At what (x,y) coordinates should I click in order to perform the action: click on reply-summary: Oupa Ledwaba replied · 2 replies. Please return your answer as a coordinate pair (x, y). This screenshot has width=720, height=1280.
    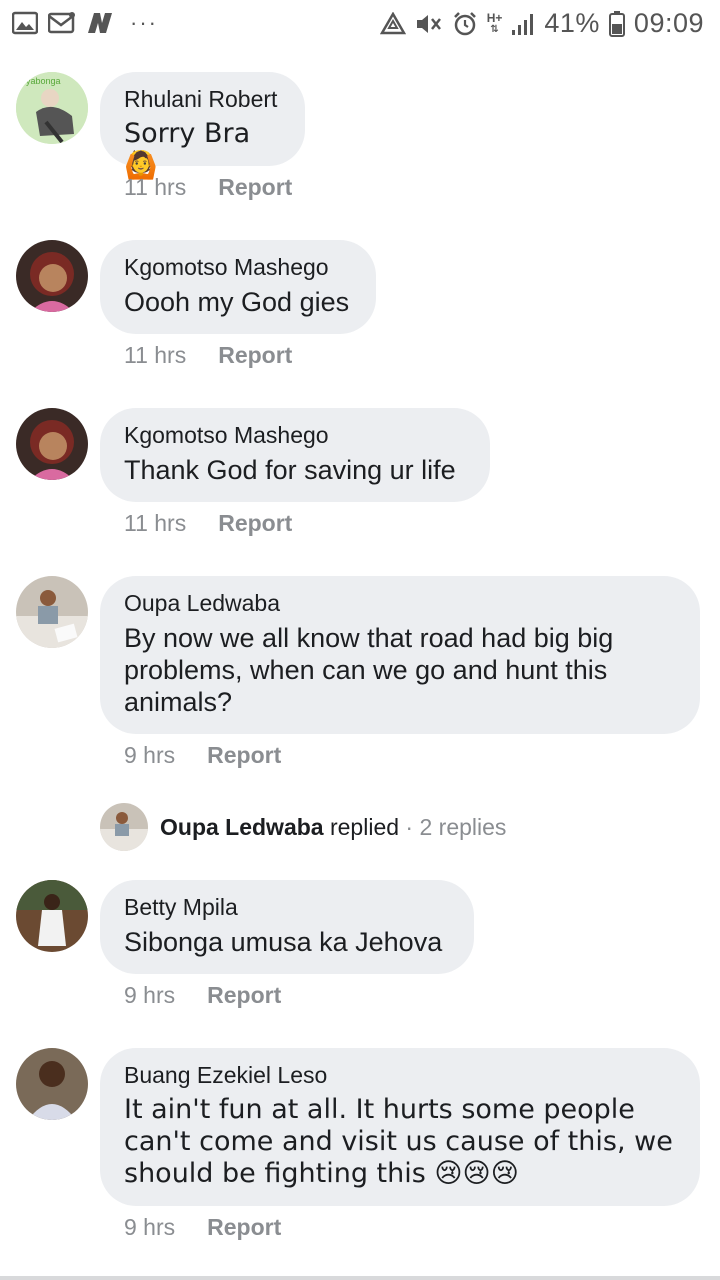
    Looking at the image, I should click on (333, 827).